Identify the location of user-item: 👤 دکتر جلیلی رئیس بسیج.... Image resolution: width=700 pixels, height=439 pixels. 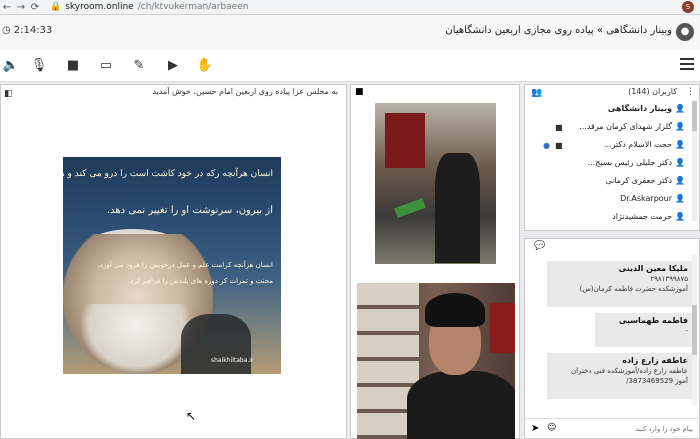
(636, 162).